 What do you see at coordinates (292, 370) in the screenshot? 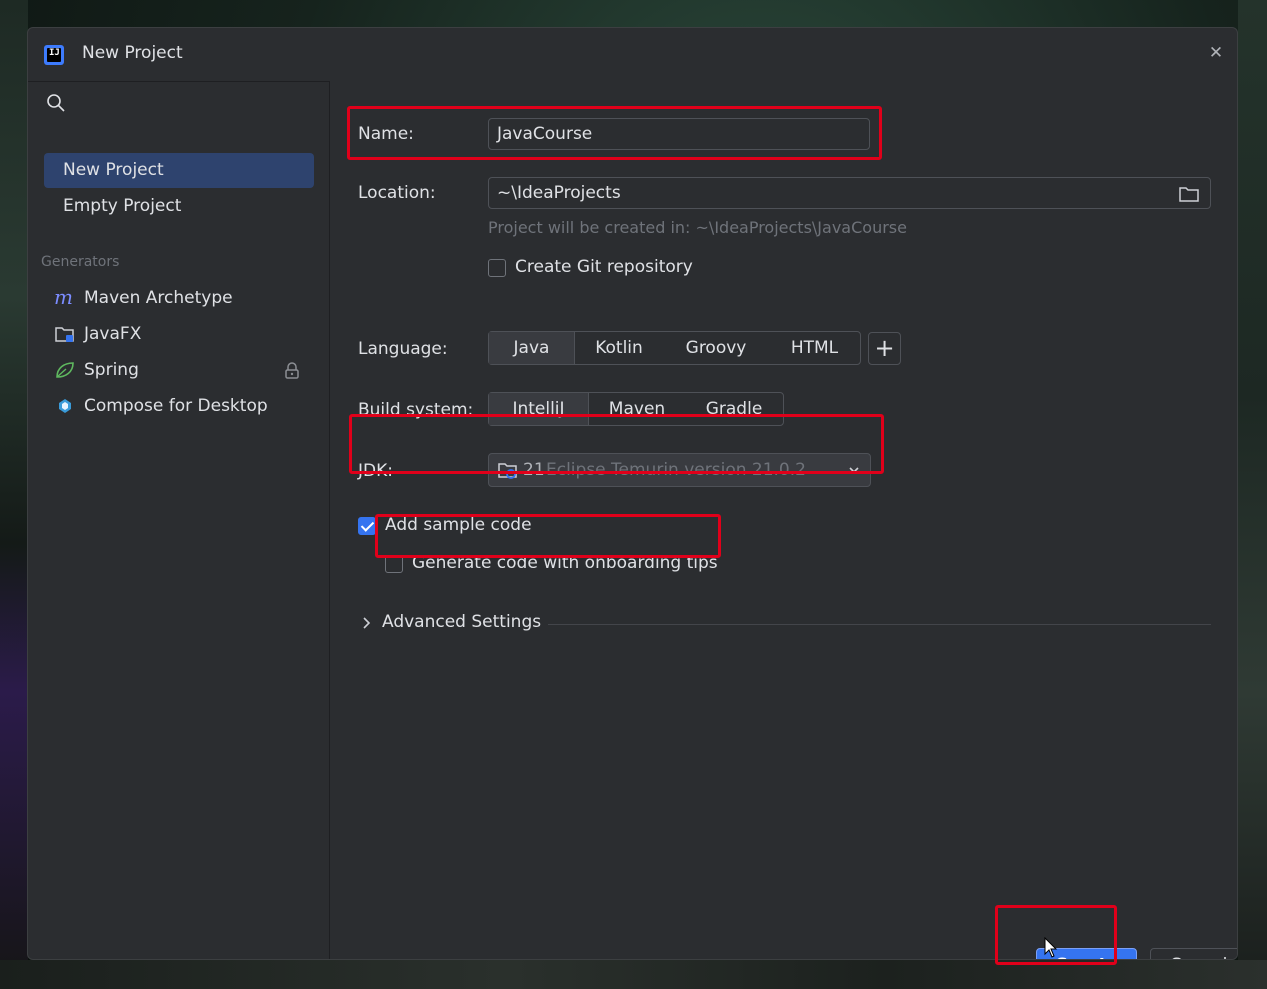
I see `lock-icon` at bounding box center [292, 370].